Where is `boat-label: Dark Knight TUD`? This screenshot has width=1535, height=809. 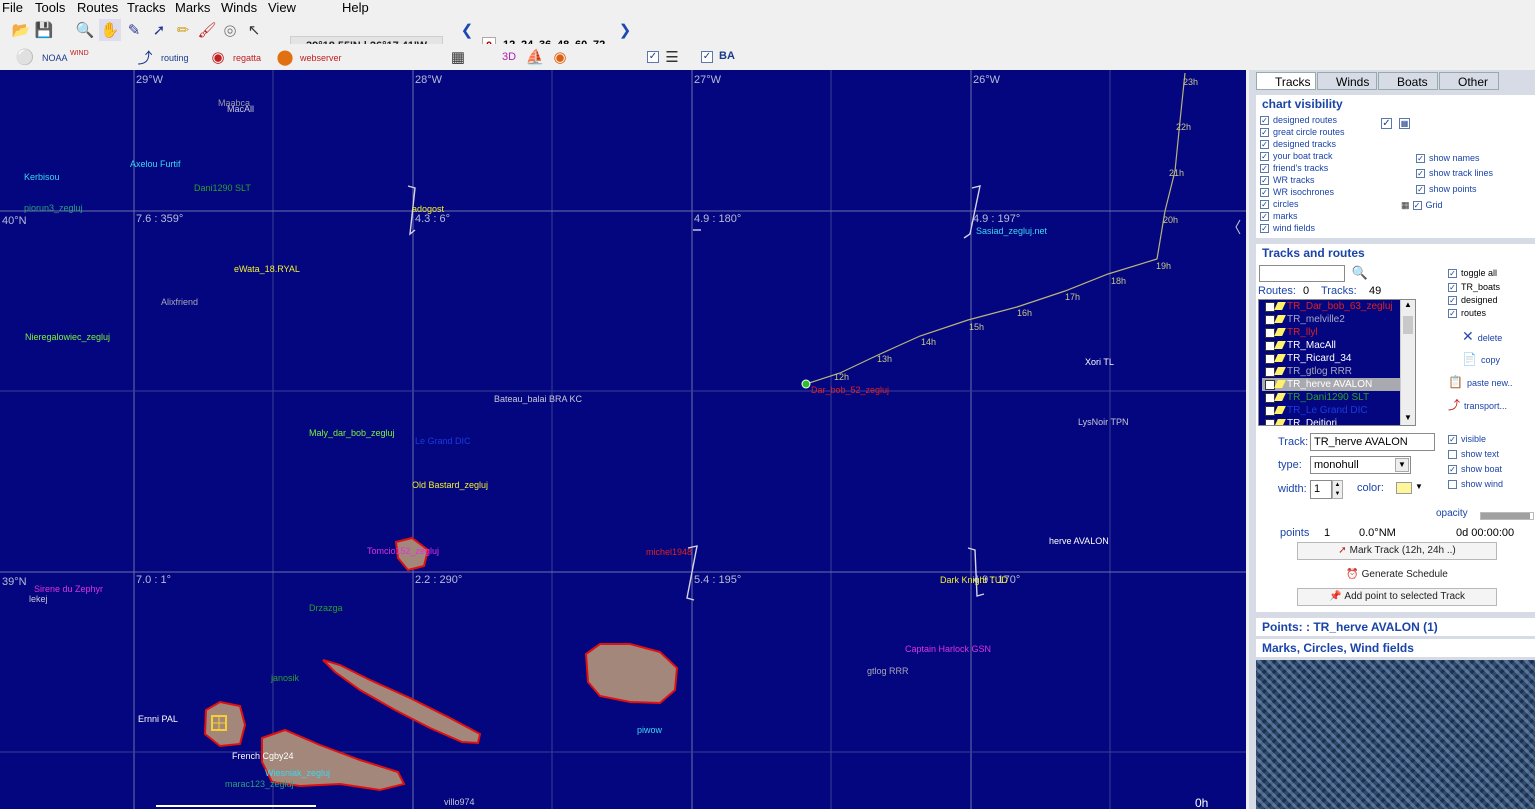
boat-label: Dark Knight TUD is located at coordinates (974, 580).